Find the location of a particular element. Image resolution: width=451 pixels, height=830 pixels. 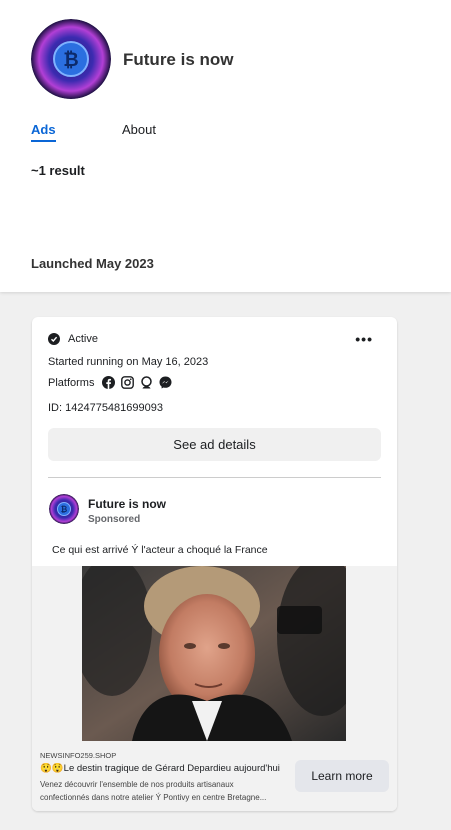

status-row: Active is located at coordinates (73, 339).